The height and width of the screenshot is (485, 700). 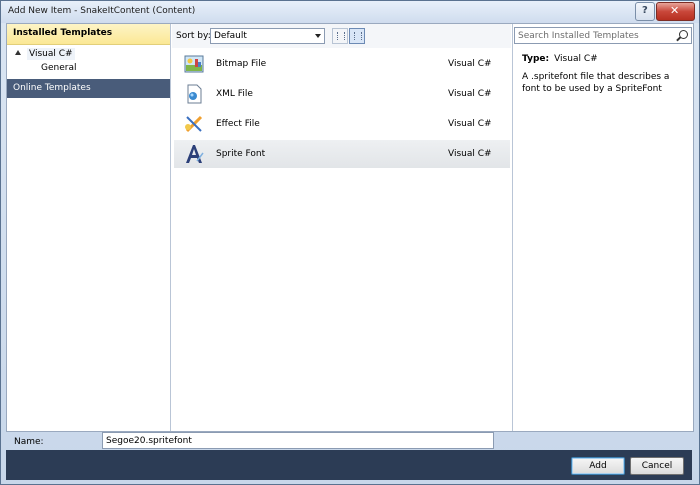 I want to click on name-label: Name:, so click(x=29, y=442).